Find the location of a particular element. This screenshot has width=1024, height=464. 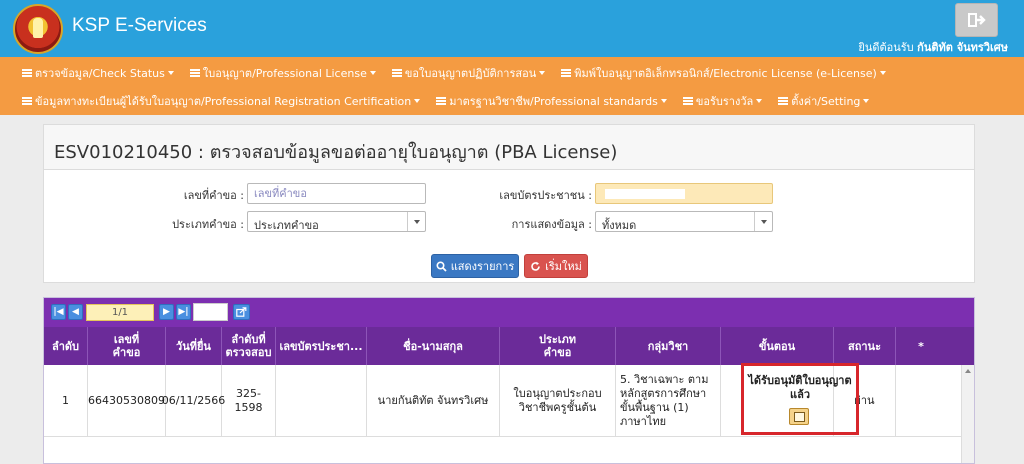

menu-label: ขอรับรางวัล is located at coordinates (724, 101).